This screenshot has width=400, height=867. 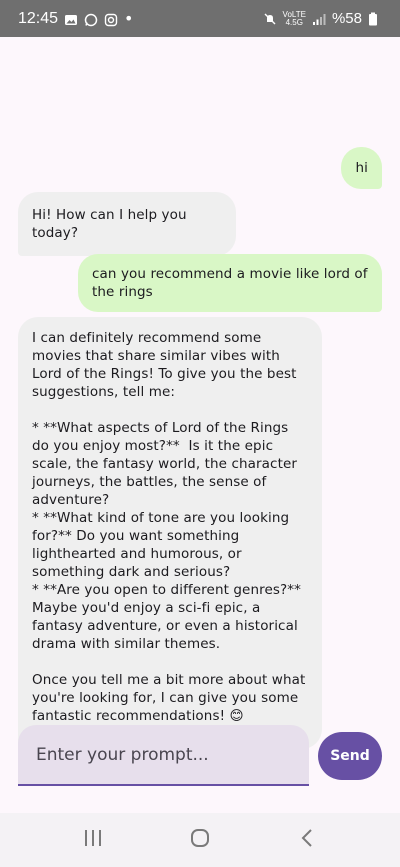 What do you see at coordinates (91, 19) in the screenshot?
I see `whatsapp-icon` at bounding box center [91, 19].